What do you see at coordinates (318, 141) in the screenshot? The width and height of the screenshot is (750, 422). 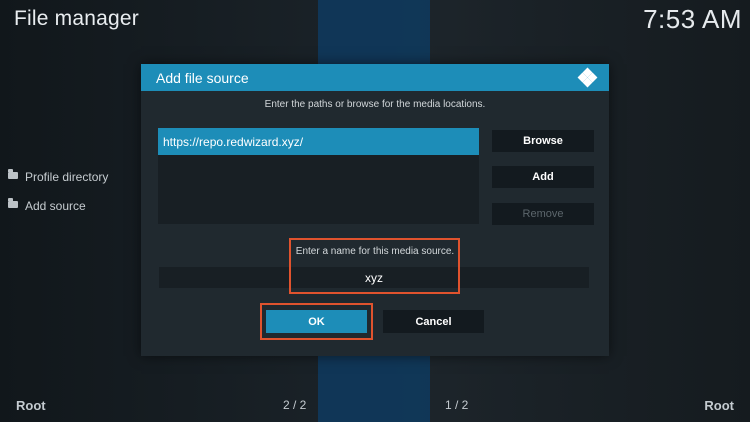 I see `path-list-item: https://repo.redwizard.xyz/` at bounding box center [318, 141].